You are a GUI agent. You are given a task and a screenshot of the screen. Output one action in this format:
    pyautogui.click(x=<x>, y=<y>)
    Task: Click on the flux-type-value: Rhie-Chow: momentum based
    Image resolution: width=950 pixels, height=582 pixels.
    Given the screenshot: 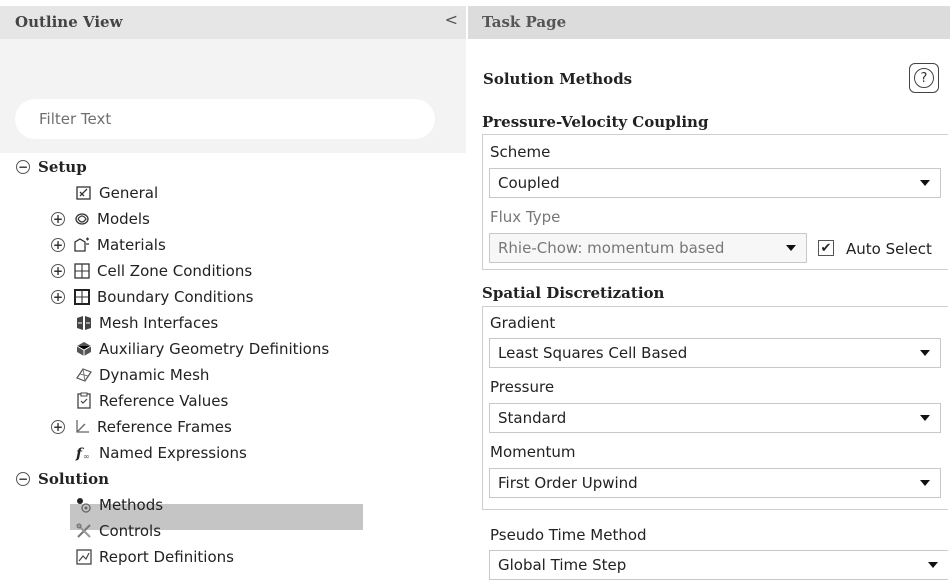 What is the action you would take?
    pyautogui.click(x=611, y=248)
    